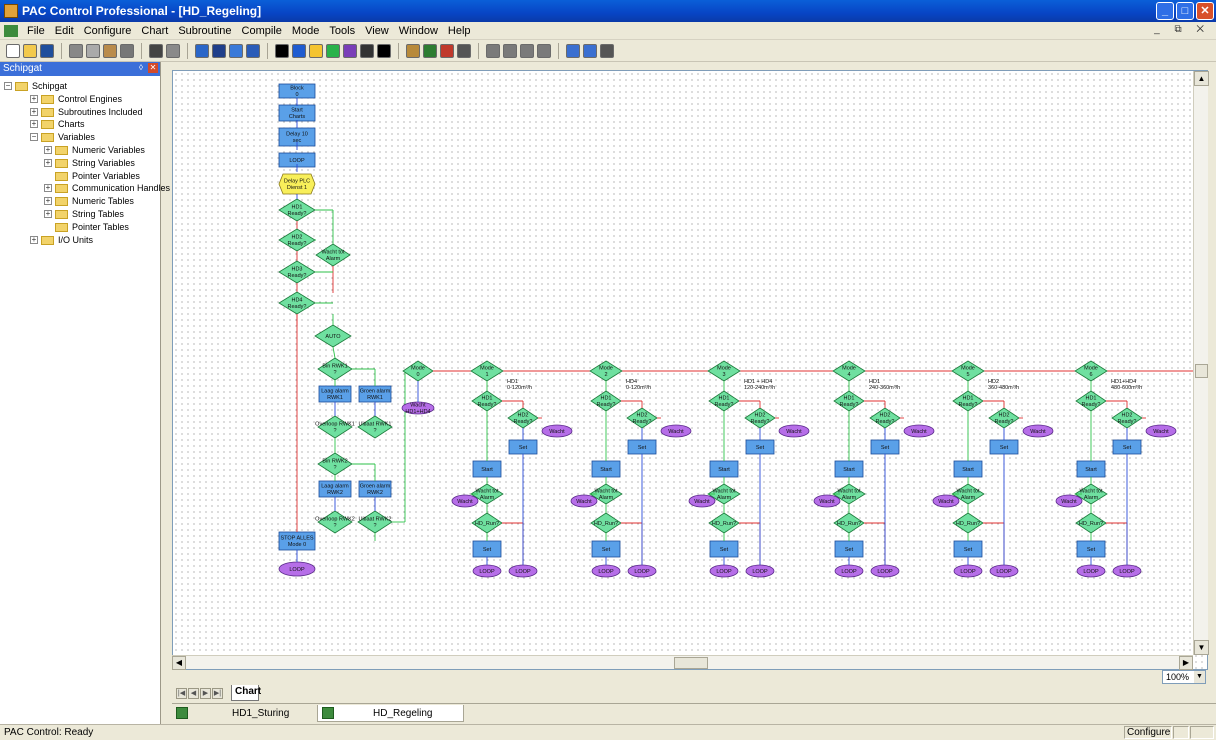 The image size is (1216, 740). What do you see at coordinates (1201, 647) in the screenshot?
I see `scroll-down-arrow: ▼` at bounding box center [1201, 647].